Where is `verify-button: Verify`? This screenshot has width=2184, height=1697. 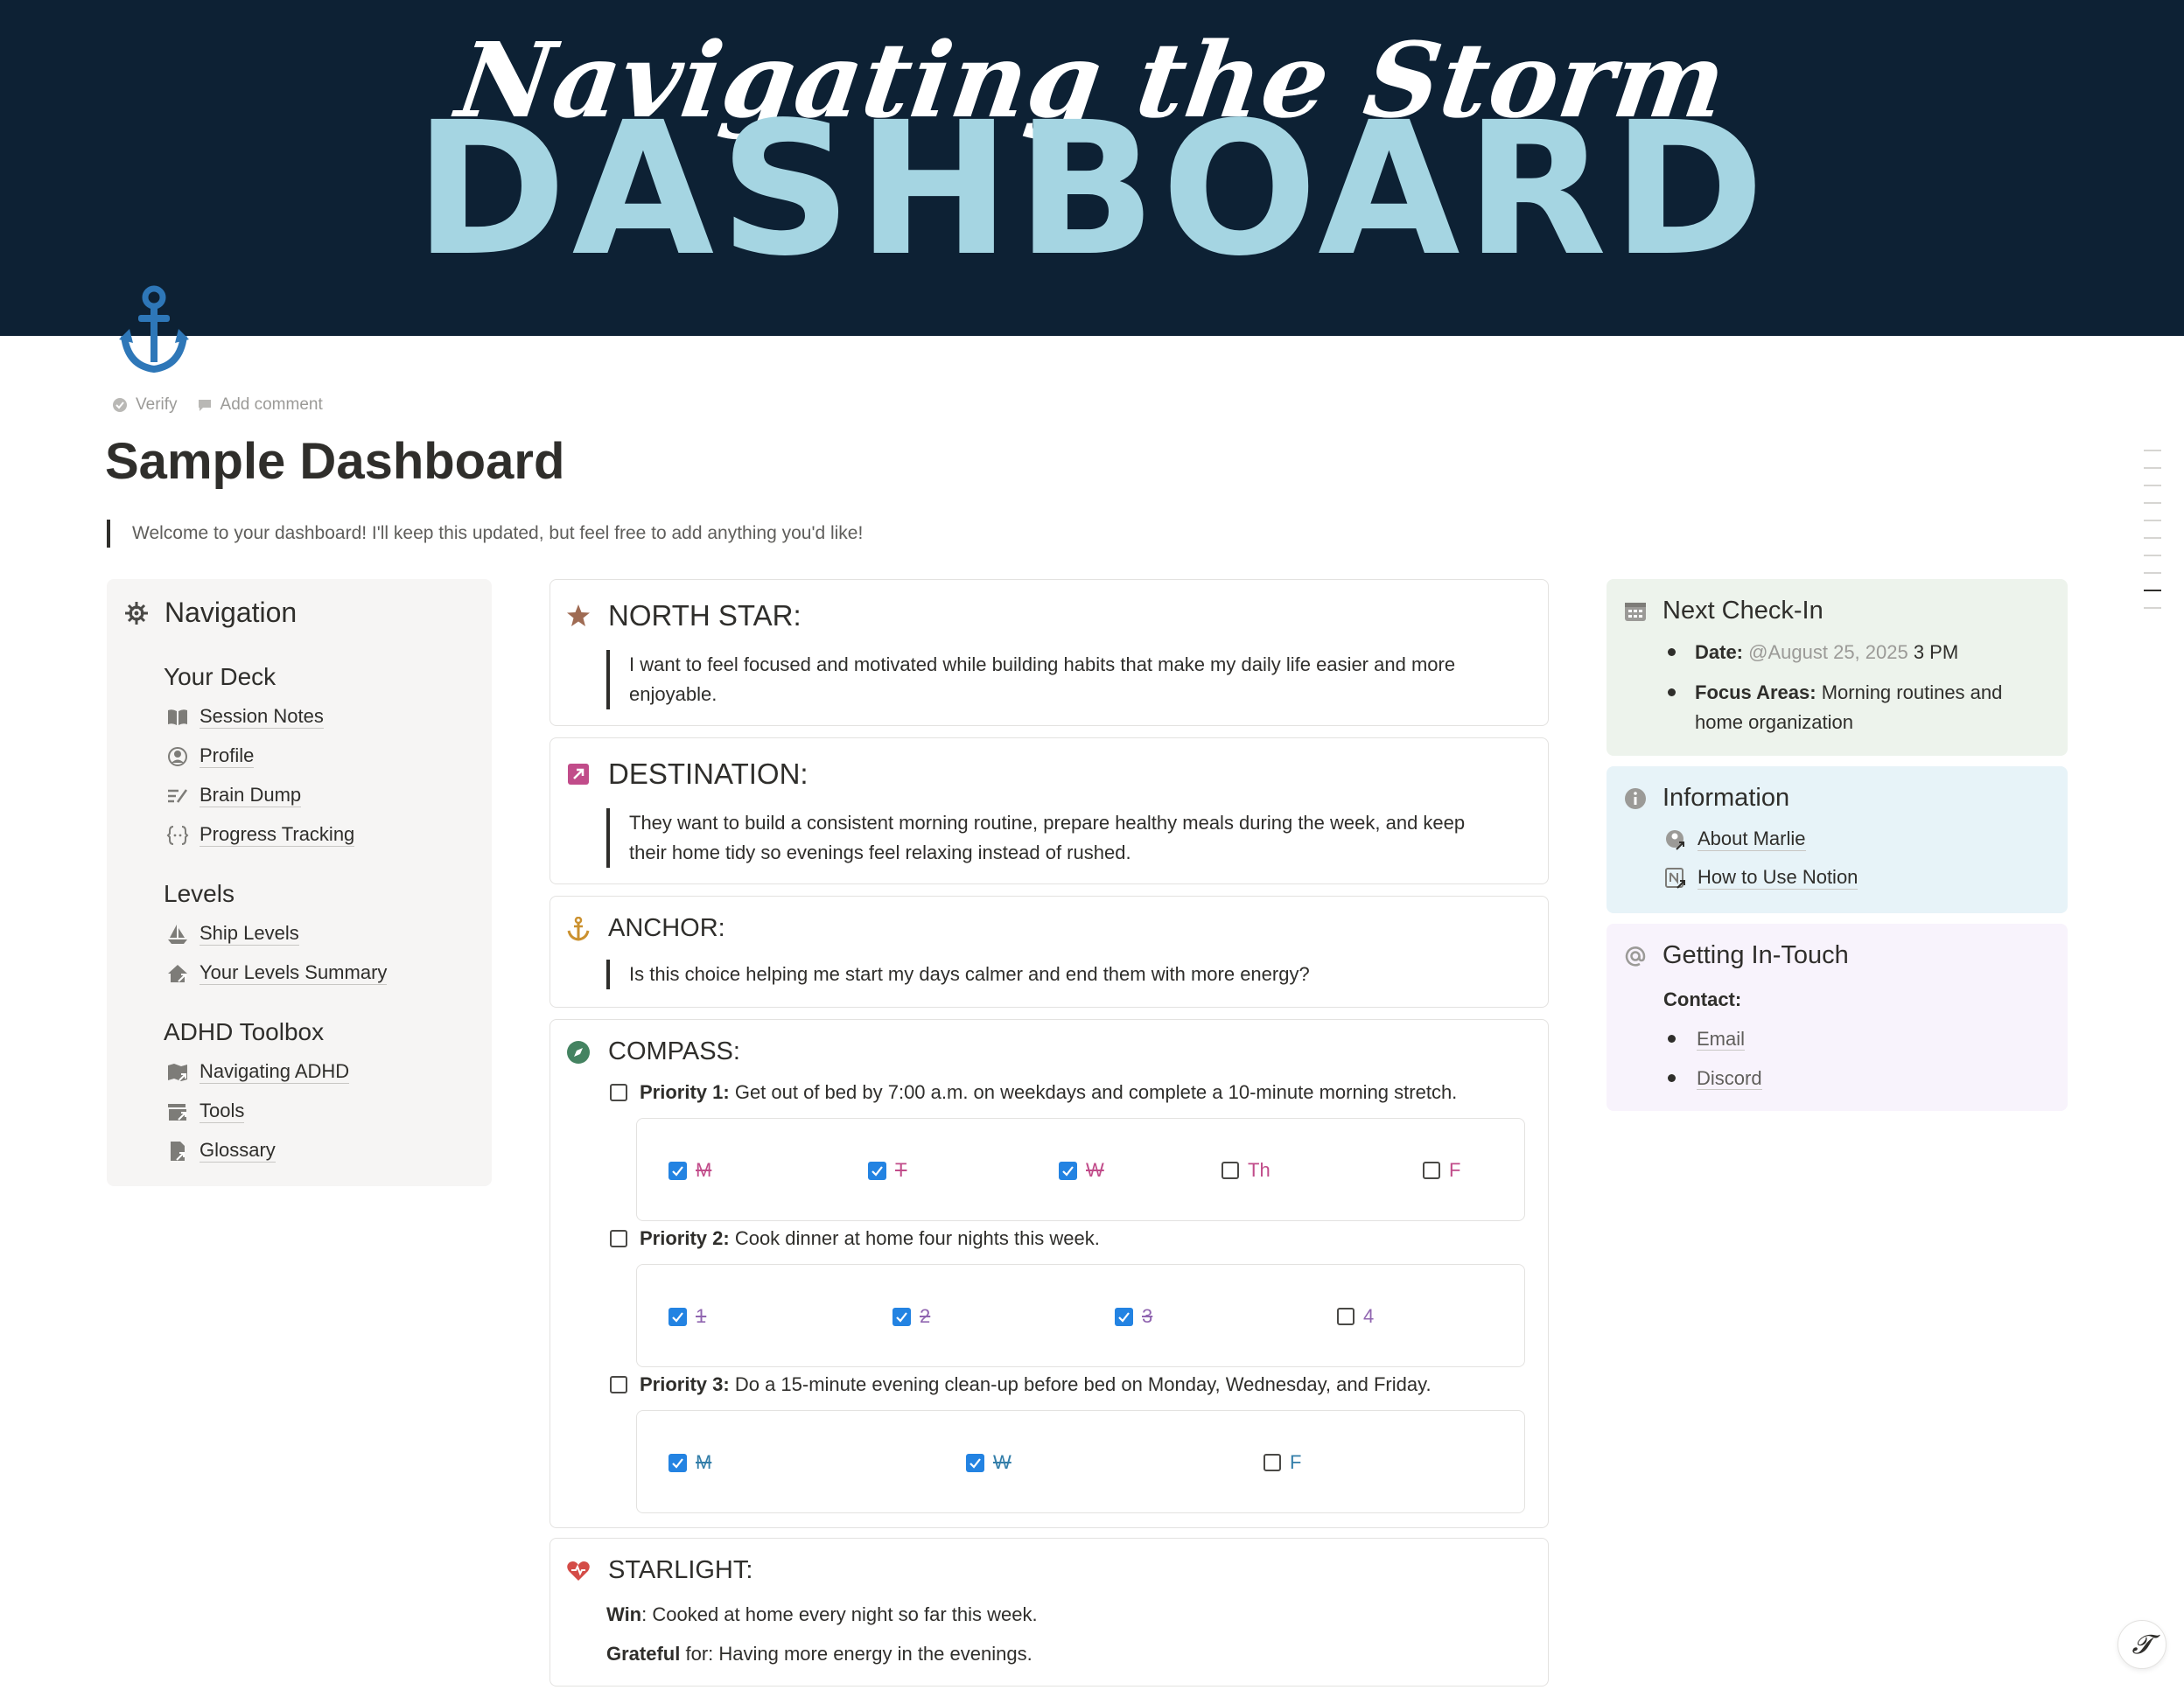
verify-button: Verify is located at coordinates (145, 405).